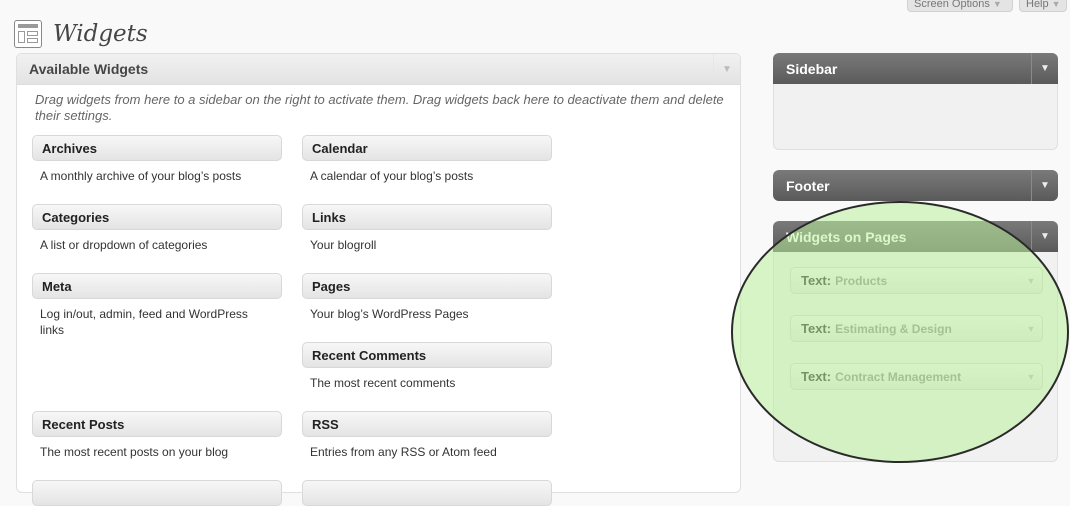 The image size is (1070, 506). What do you see at coordinates (898, 376) in the screenshot?
I see `widget-name: Contract Management` at bounding box center [898, 376].